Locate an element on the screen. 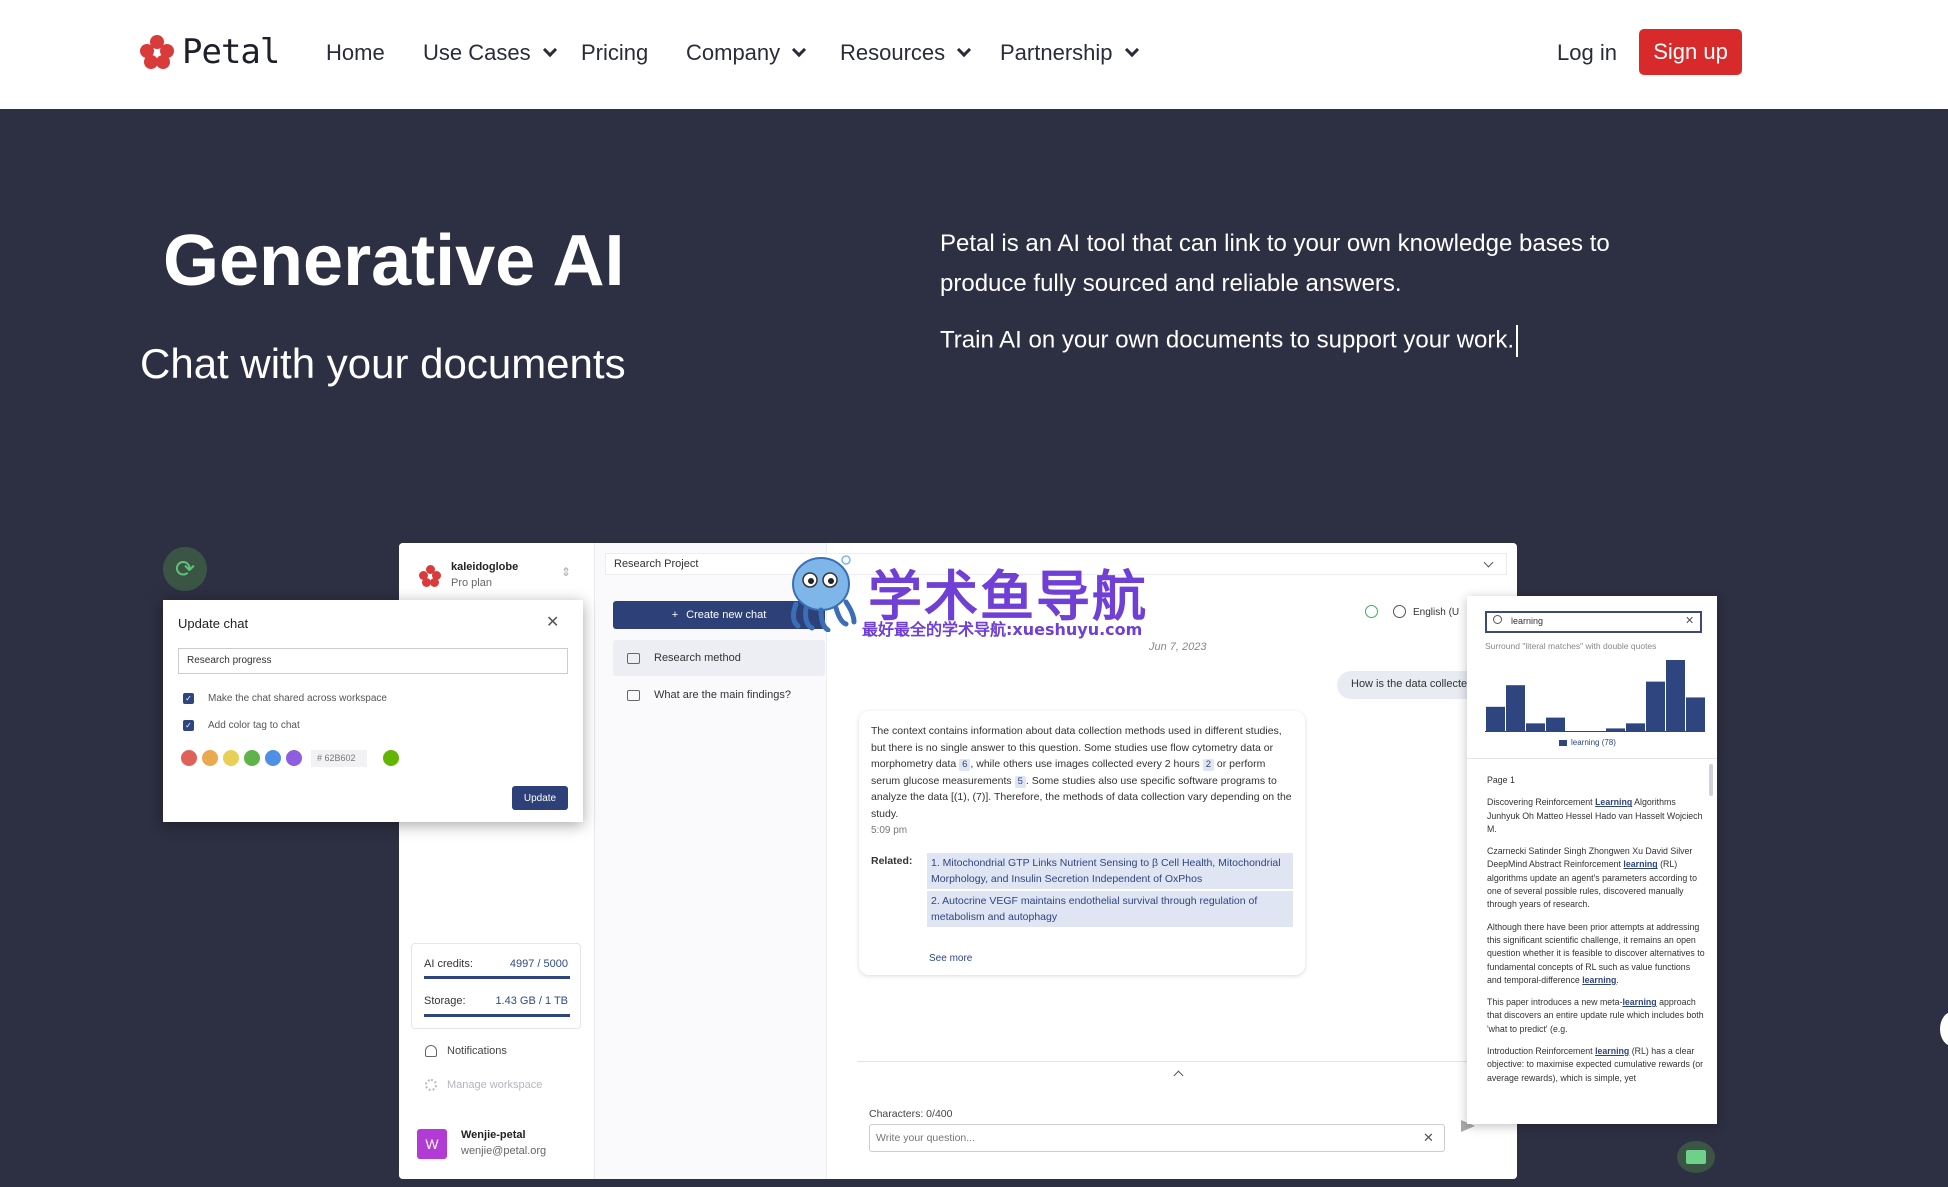 Image resolution: width=1948 pixels, height=1187 pixels. character-count: Characters: 0/400 is located at coordinates (911, 1114).